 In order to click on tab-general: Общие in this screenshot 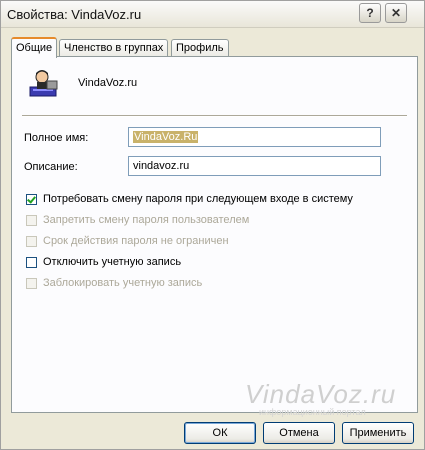, I will do `click(34, 47)`.